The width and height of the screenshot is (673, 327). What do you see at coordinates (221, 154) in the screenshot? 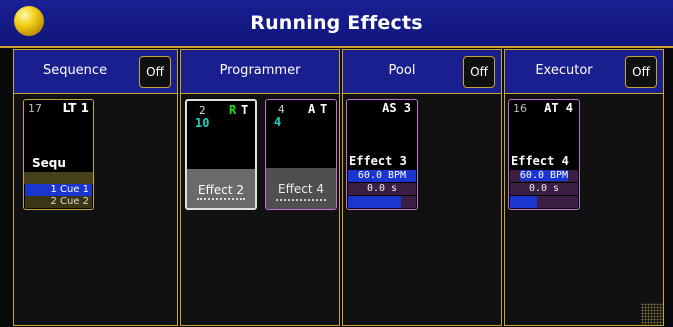
I see `programmer-effect-card: 2 R T 10 Effect 2` at bounding box center [221, 154].